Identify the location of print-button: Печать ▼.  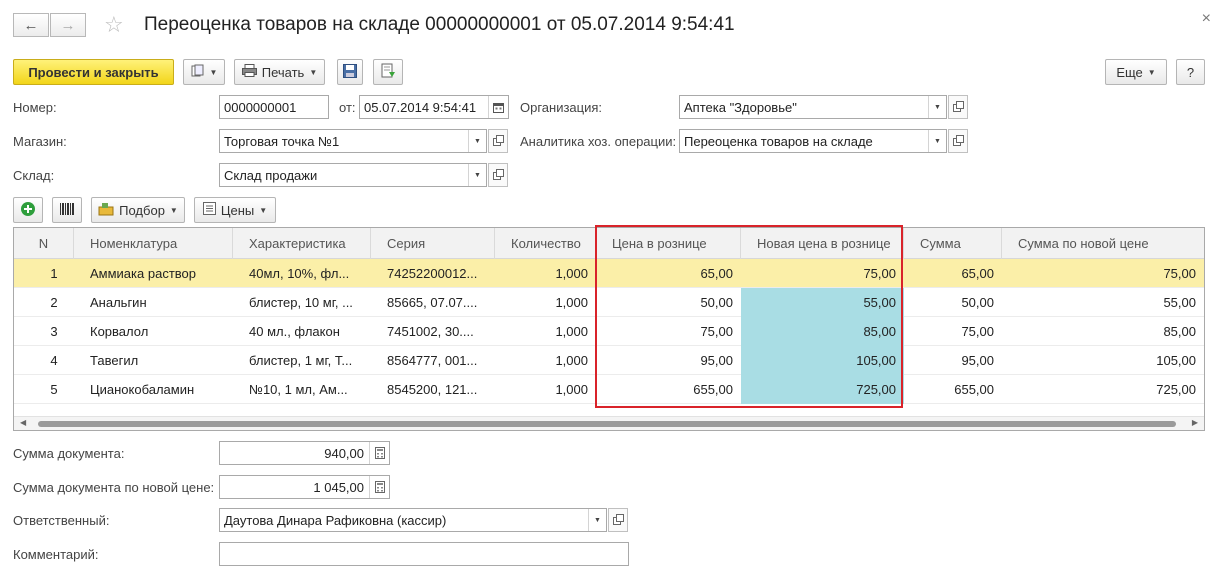
(279, 72).